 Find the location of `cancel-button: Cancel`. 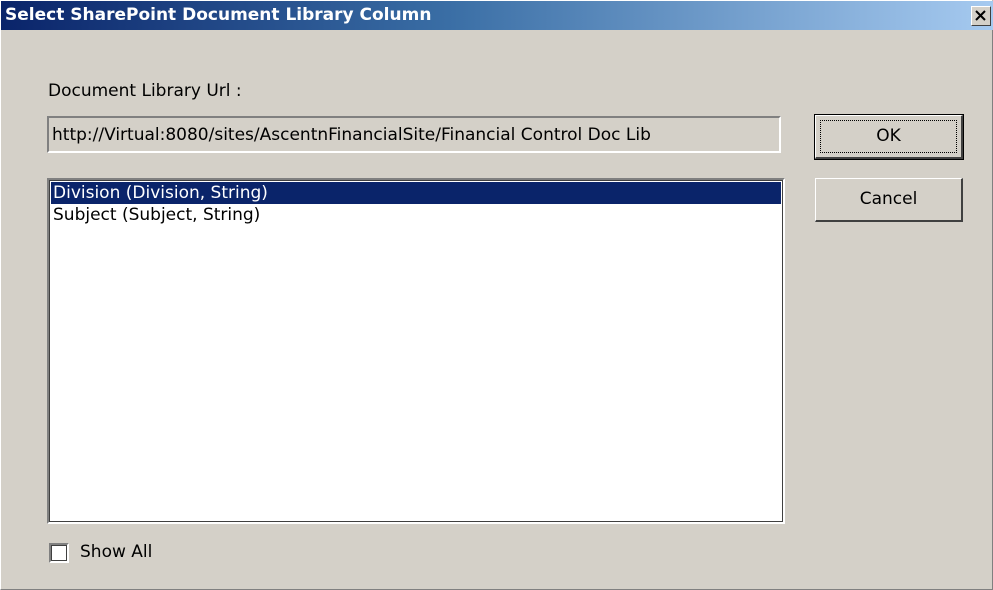

cancel-button: Cancel is located at coordinates (889, 200).